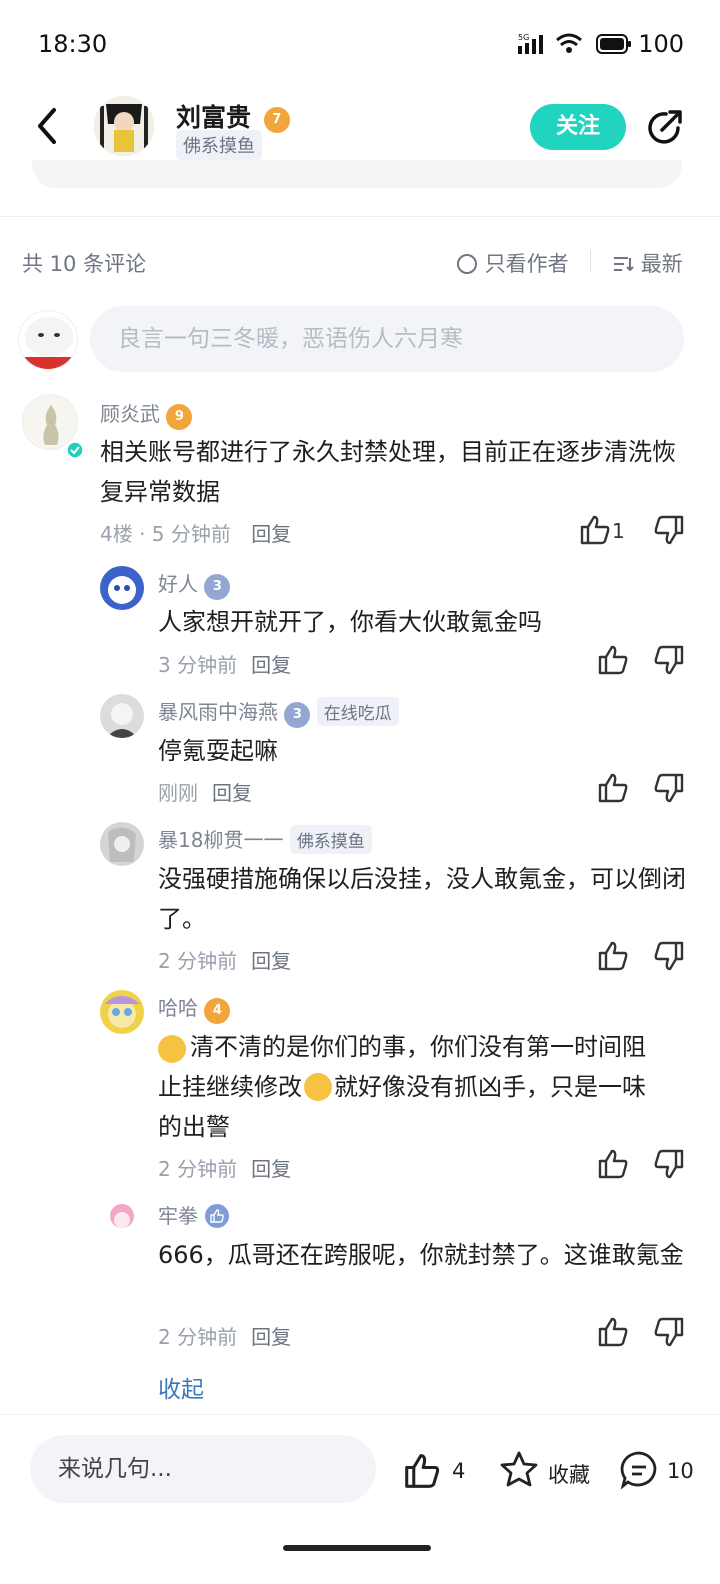 The width and height of the screenshot is (720, 1584). What do you see at coordinates (194, 584) in the screenshot?
I see `reply-user: 好人 3` at bounding box center [194, 584].